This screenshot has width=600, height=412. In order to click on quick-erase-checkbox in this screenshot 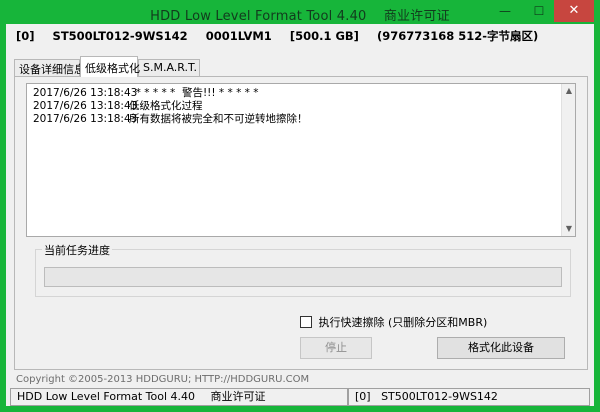, I will do `click(306, 322)`.